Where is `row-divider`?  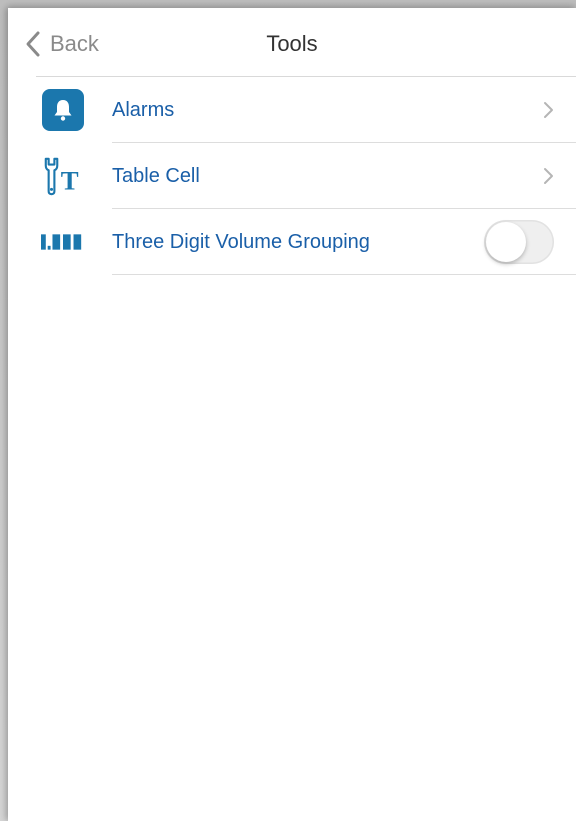
row-divider is located at coordinates (344, 274).